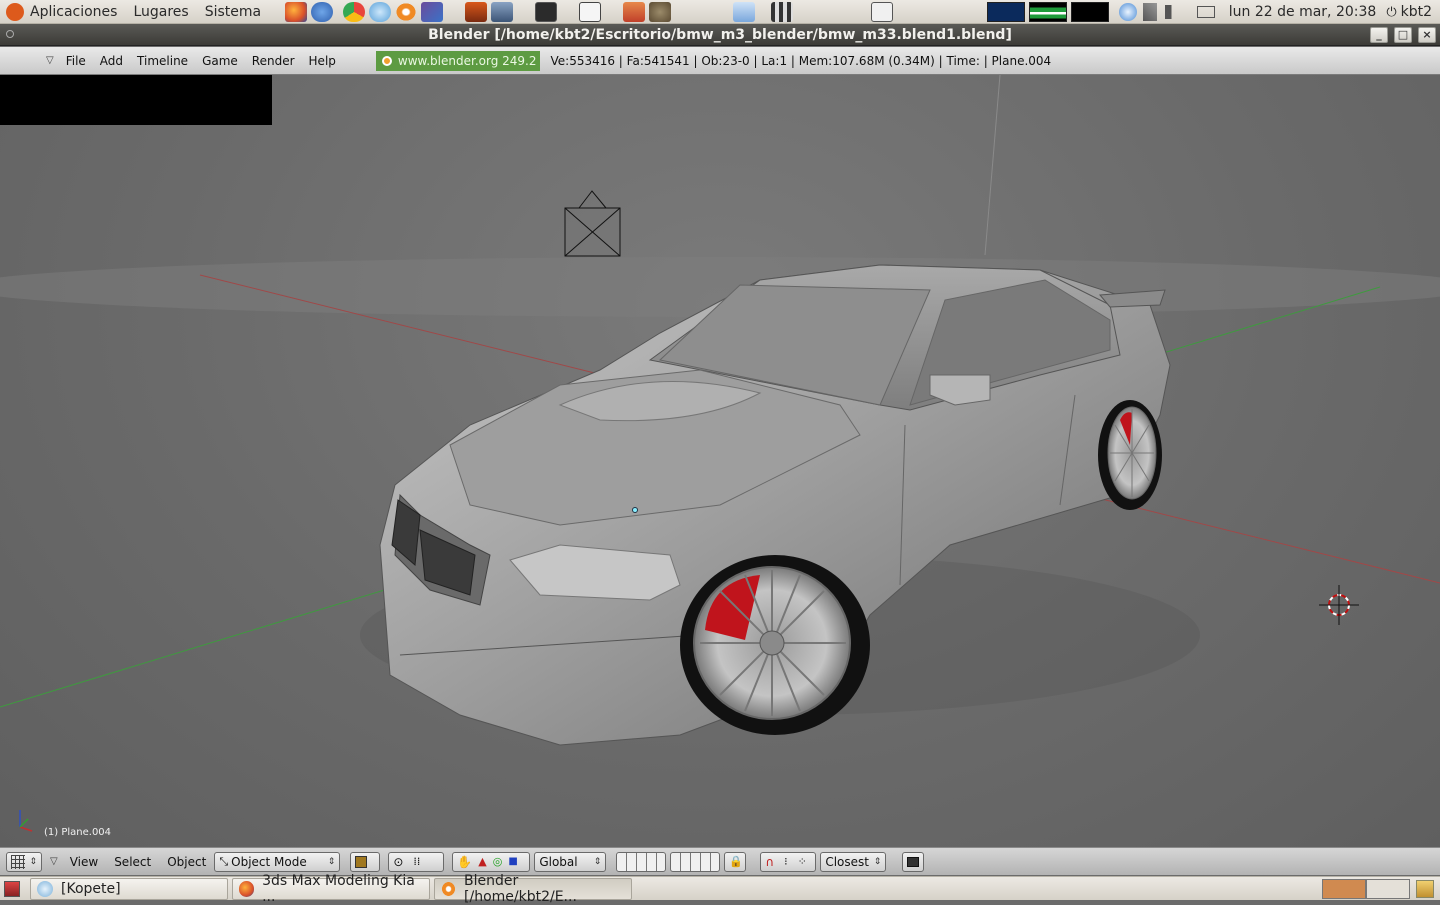 This screenshot has width=1440, height=905. What do you see at coordinates (54, 861) in the screenshot?
I see `header-collapse-icon-2: ▽` at bounding box center [54, 861].